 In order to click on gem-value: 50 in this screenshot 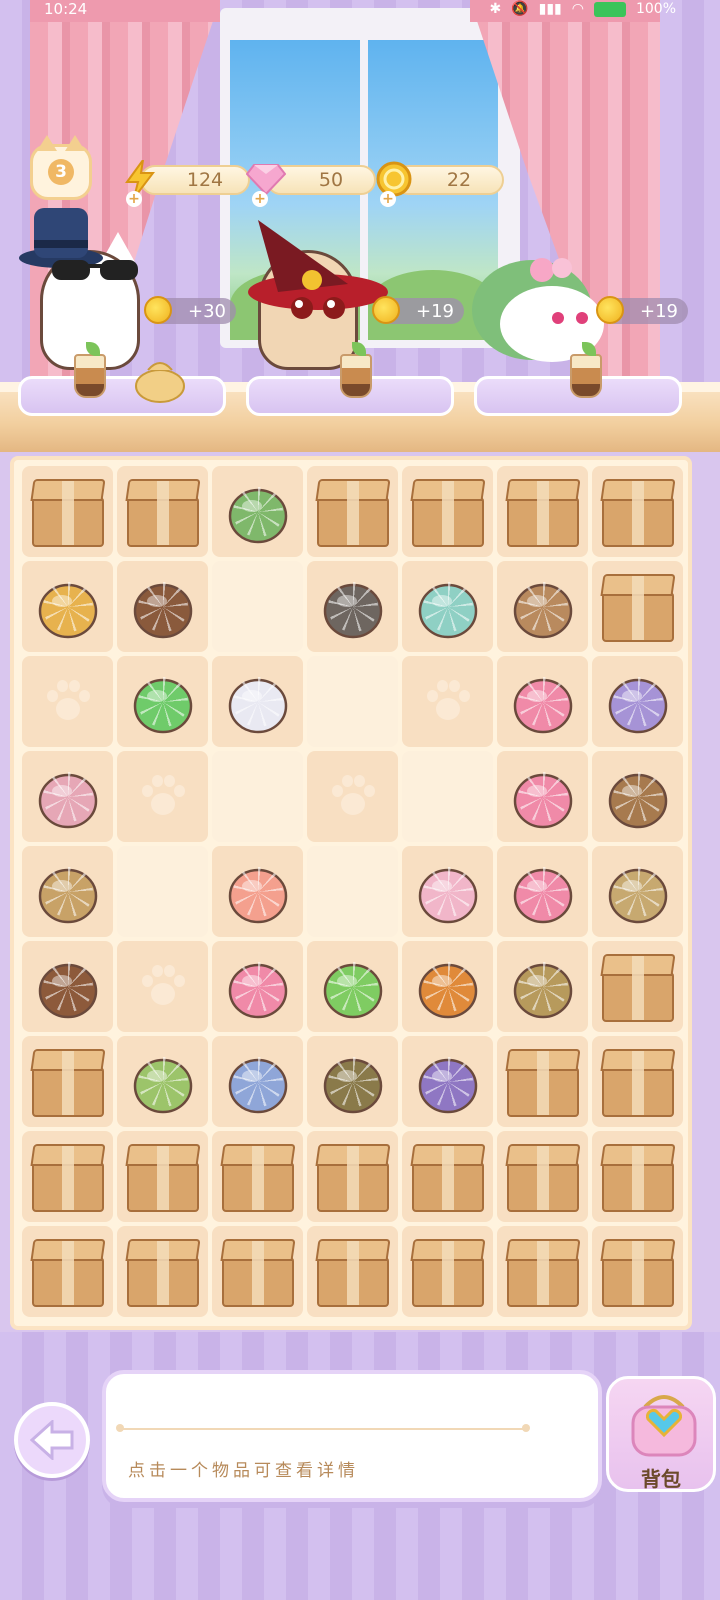, I will do `click(331, 180)`.